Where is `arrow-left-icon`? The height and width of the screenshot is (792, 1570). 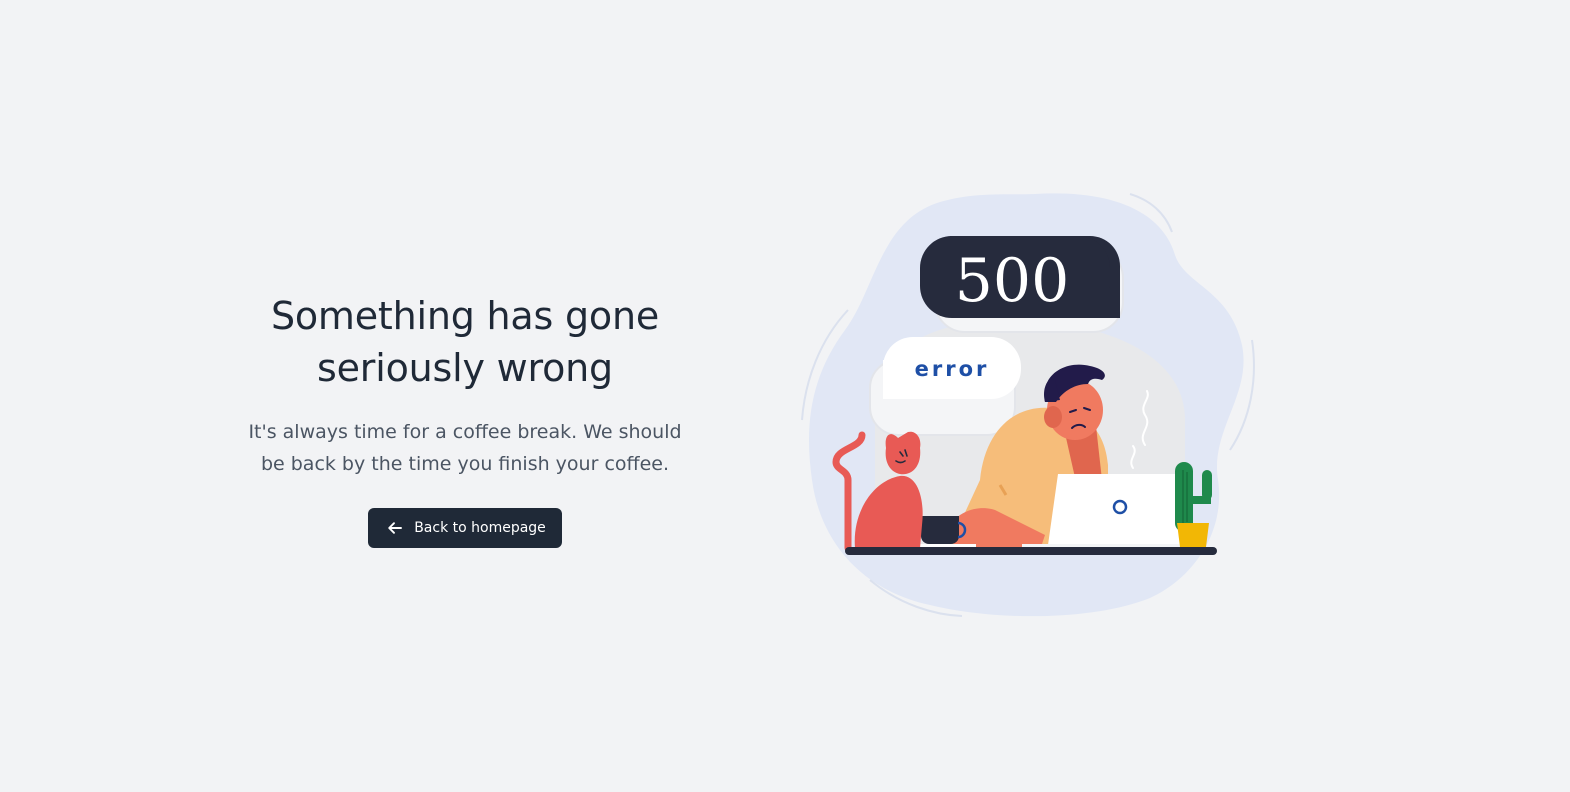
arrow-left-icon is located at coordinates (395, 528).